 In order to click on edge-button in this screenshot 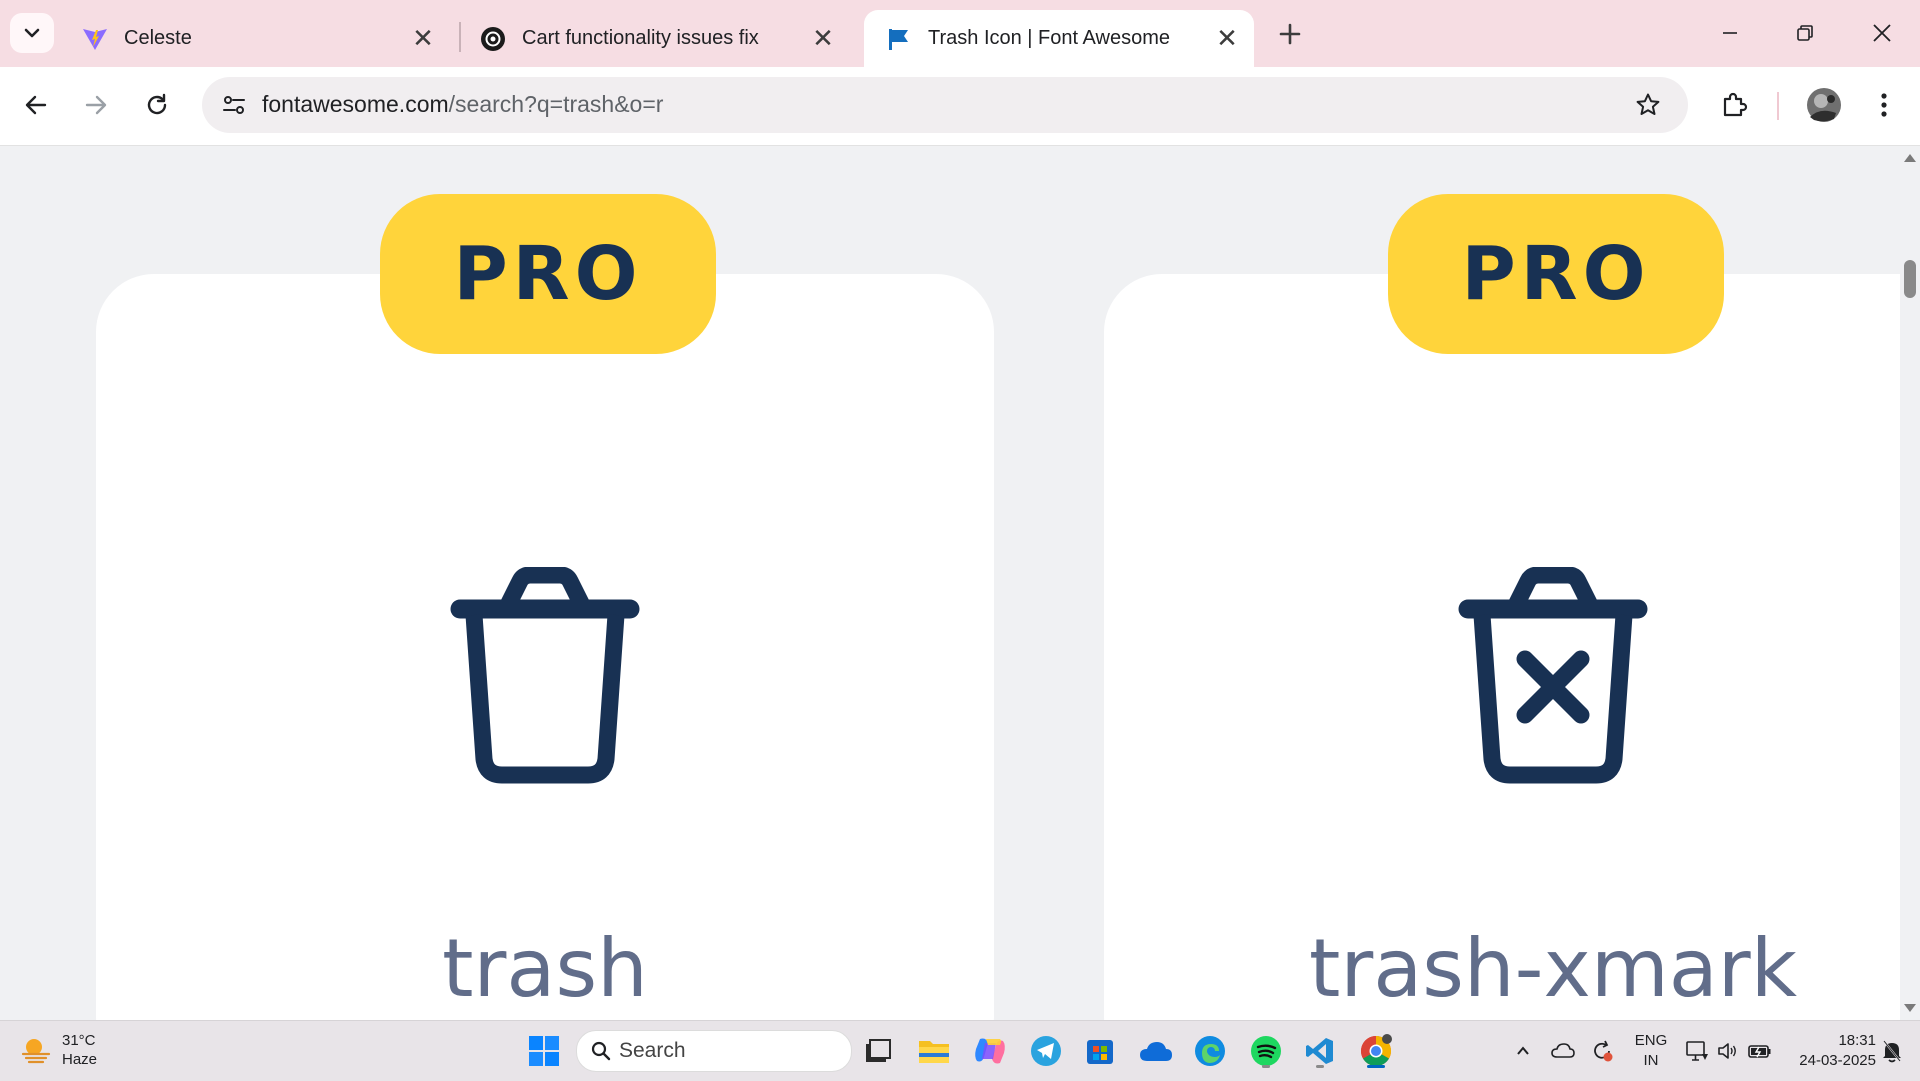, I will do `click(1210, 1051)`.